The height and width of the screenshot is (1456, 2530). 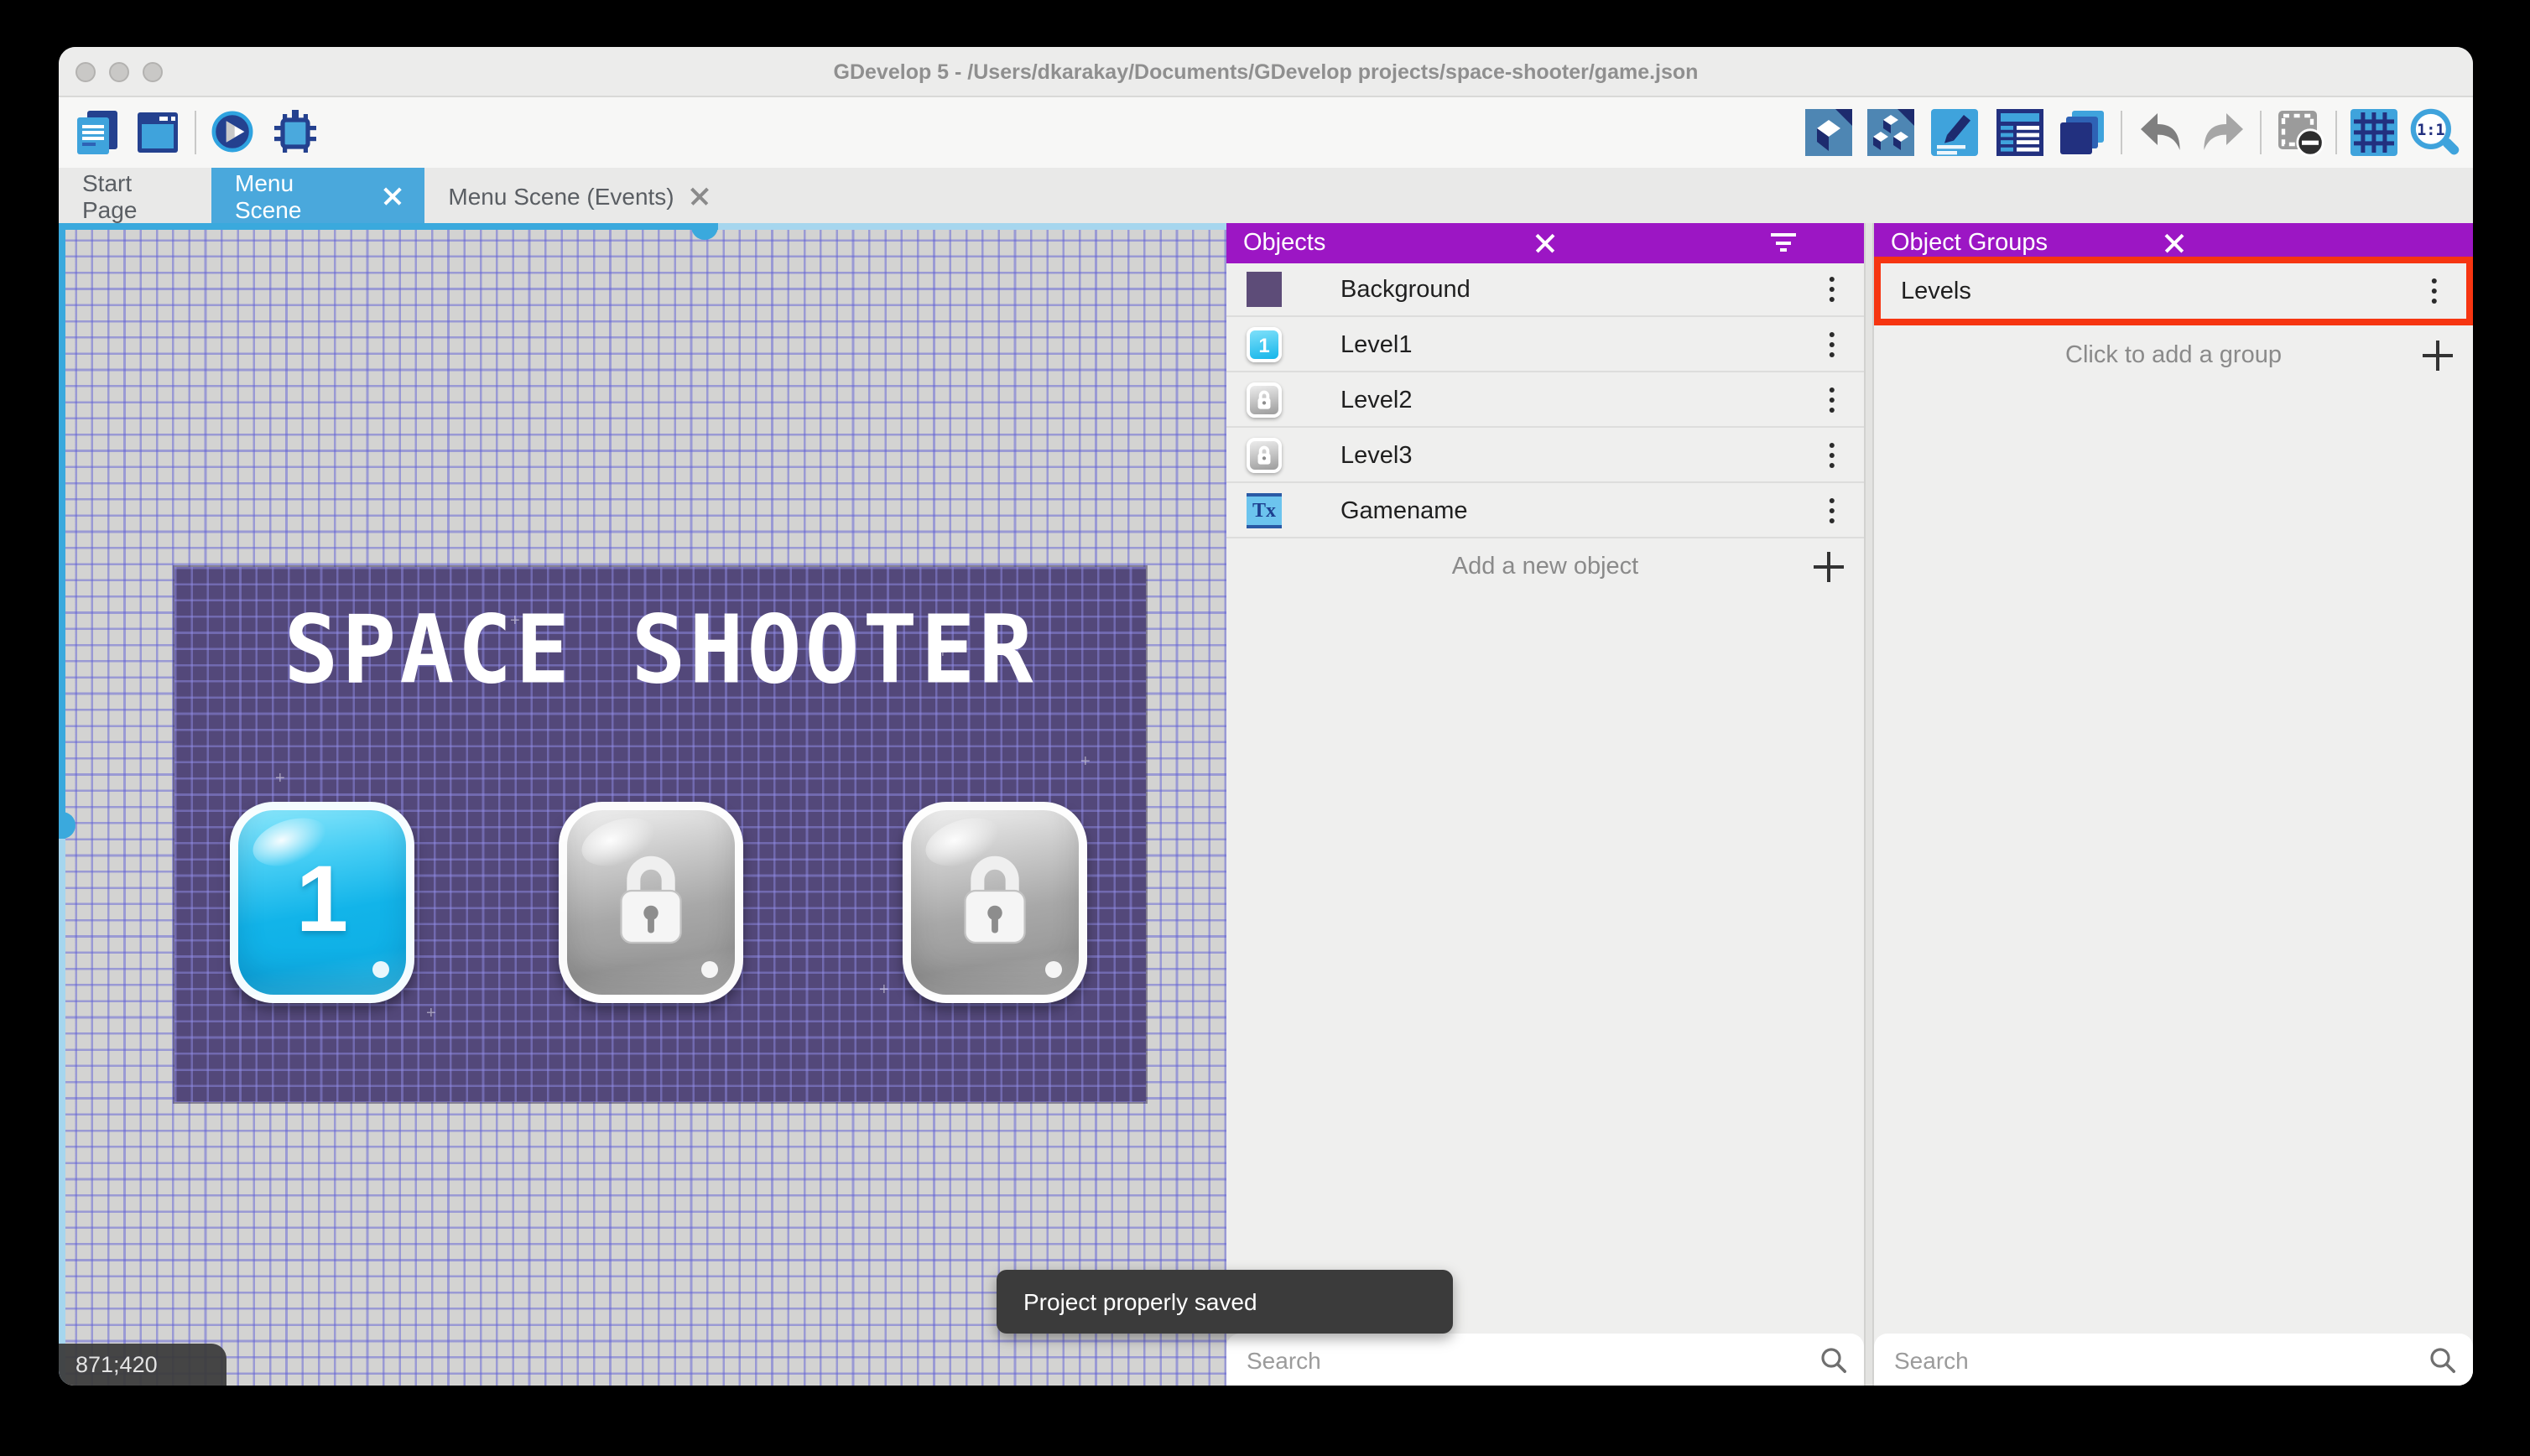 What do you see at coordinates (1969, 244) in the screenshot?
I see `object-groups-panel-title: Object Groups` at bounding box center [1969, 244].